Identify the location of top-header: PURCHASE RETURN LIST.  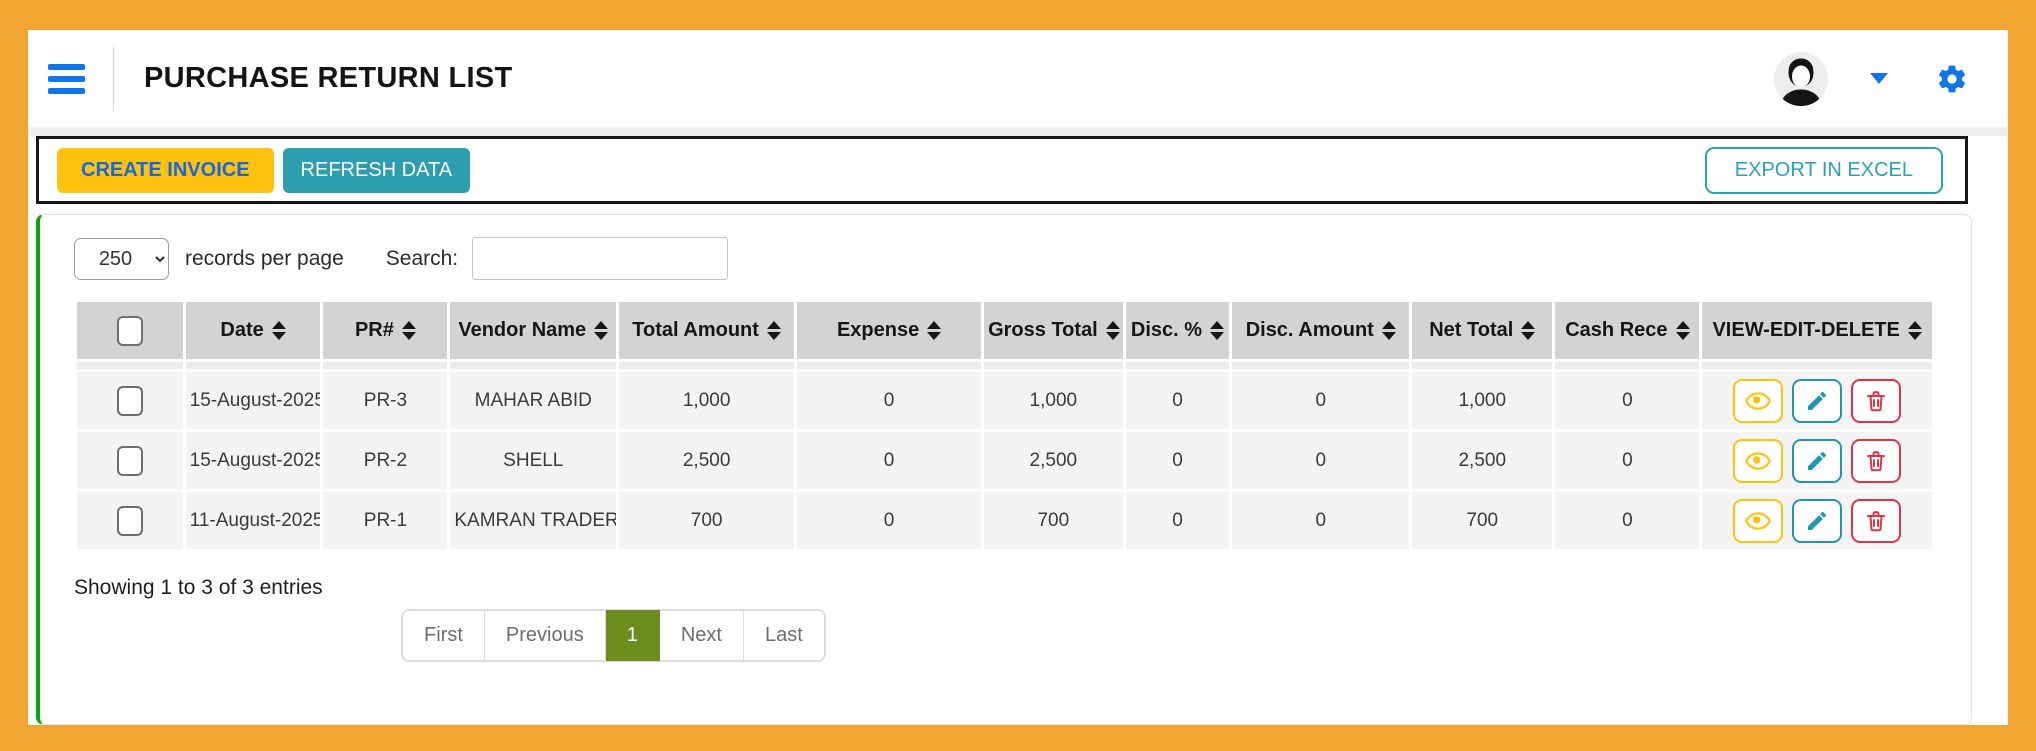
(1018, 78).